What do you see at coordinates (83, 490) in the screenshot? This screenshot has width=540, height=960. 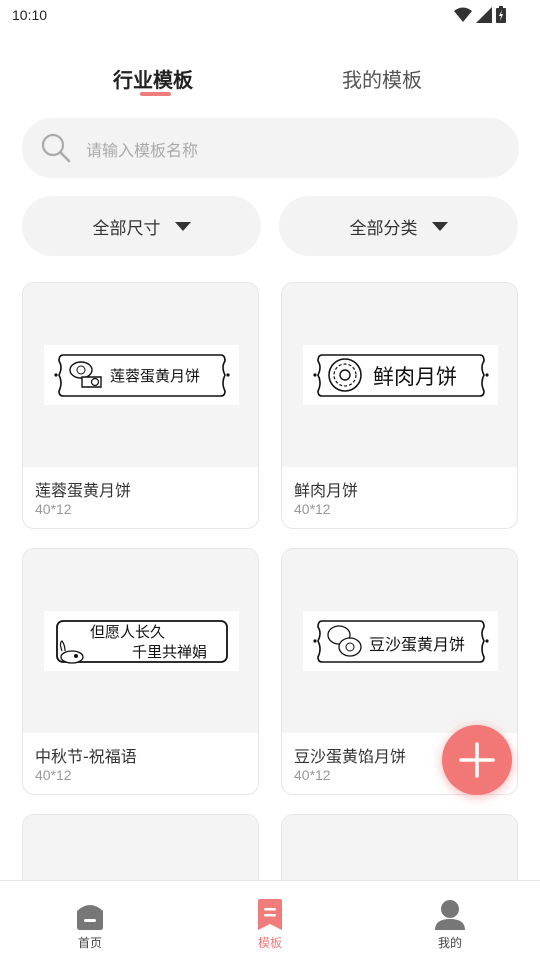 I see `card-title: 莲蓉蛋黄月饼` at bounding box center [83, 490].